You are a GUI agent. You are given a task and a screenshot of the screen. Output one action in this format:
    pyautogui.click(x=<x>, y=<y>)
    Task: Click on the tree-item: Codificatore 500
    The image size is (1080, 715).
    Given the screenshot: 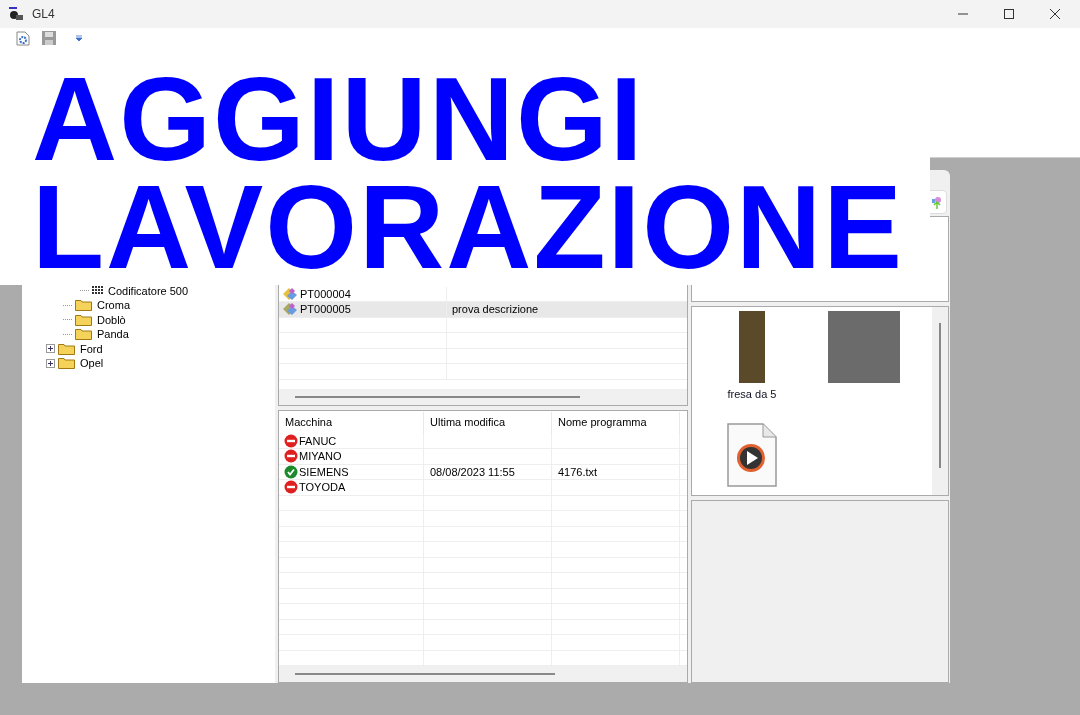 What is the action you would take?
    pyautogui.click(x=148, y=290)
    